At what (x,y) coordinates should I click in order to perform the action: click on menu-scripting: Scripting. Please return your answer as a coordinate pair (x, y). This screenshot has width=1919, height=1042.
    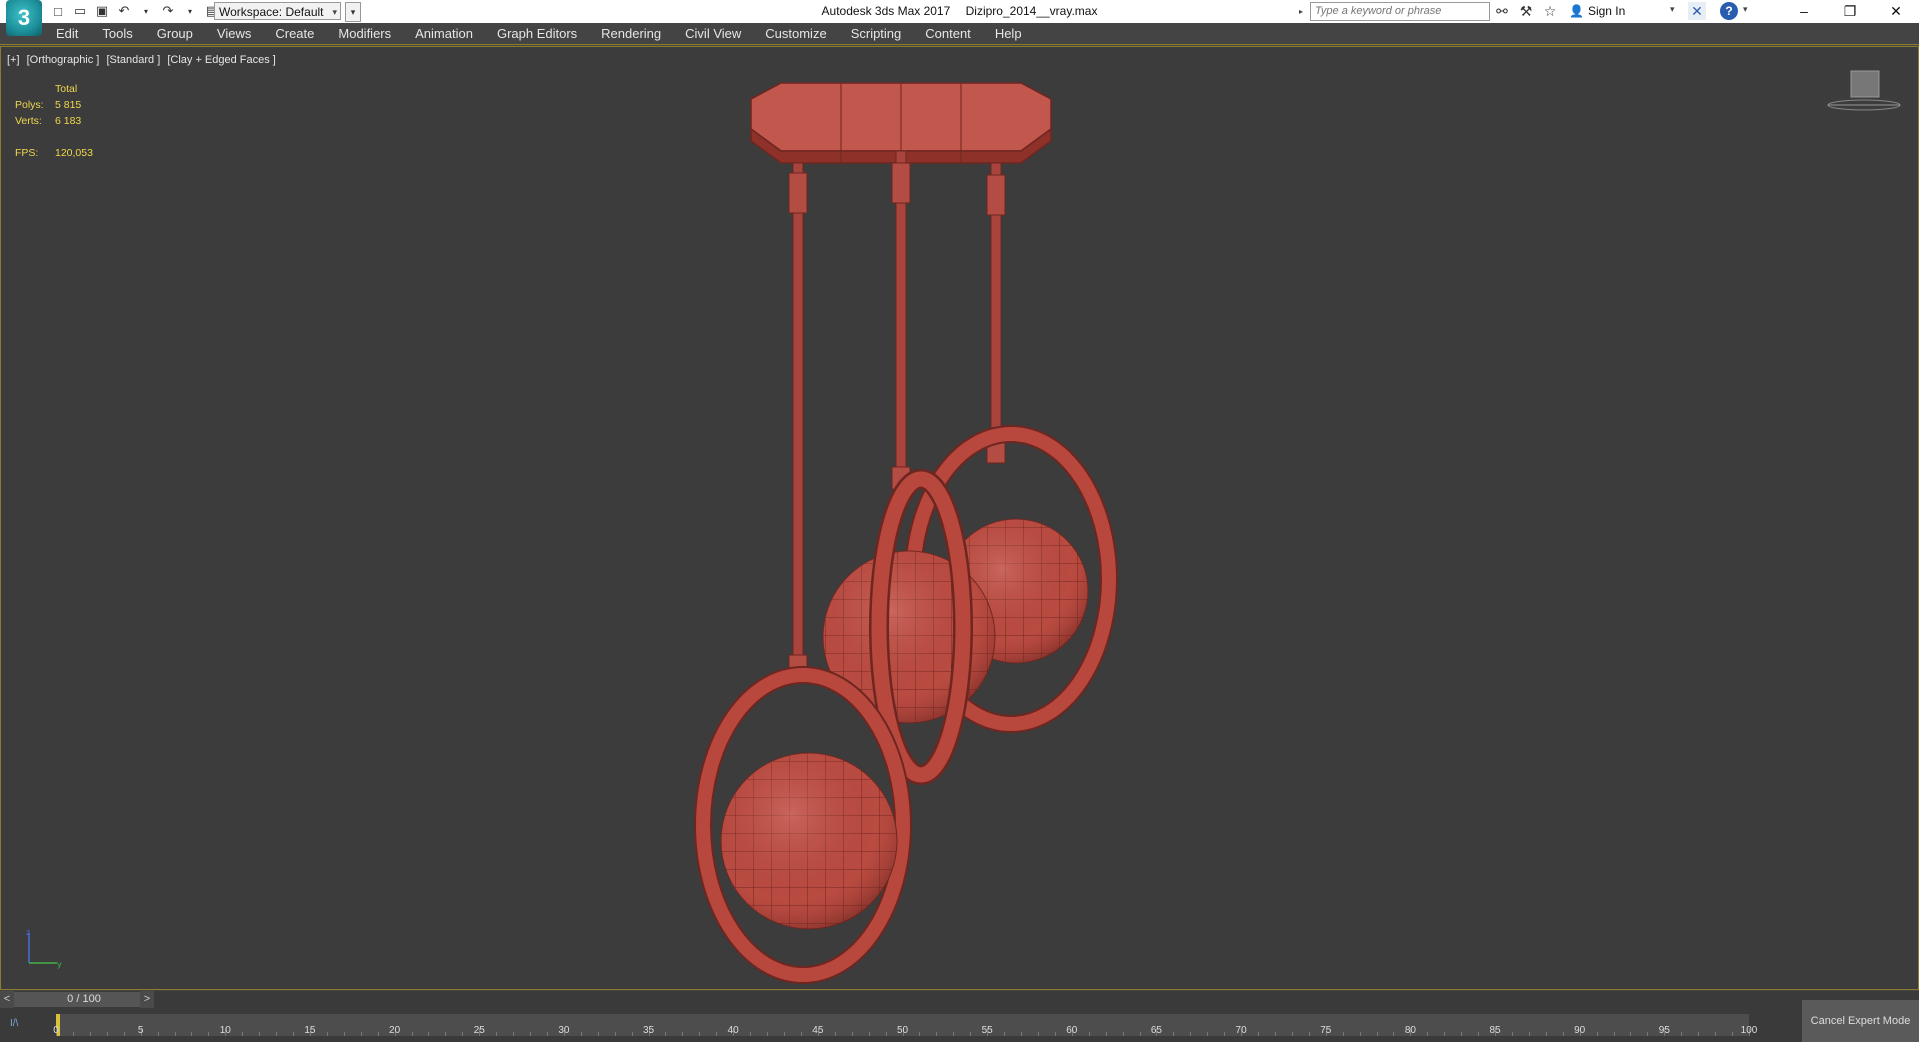
    Looking at the image, I should click on (876, 34).